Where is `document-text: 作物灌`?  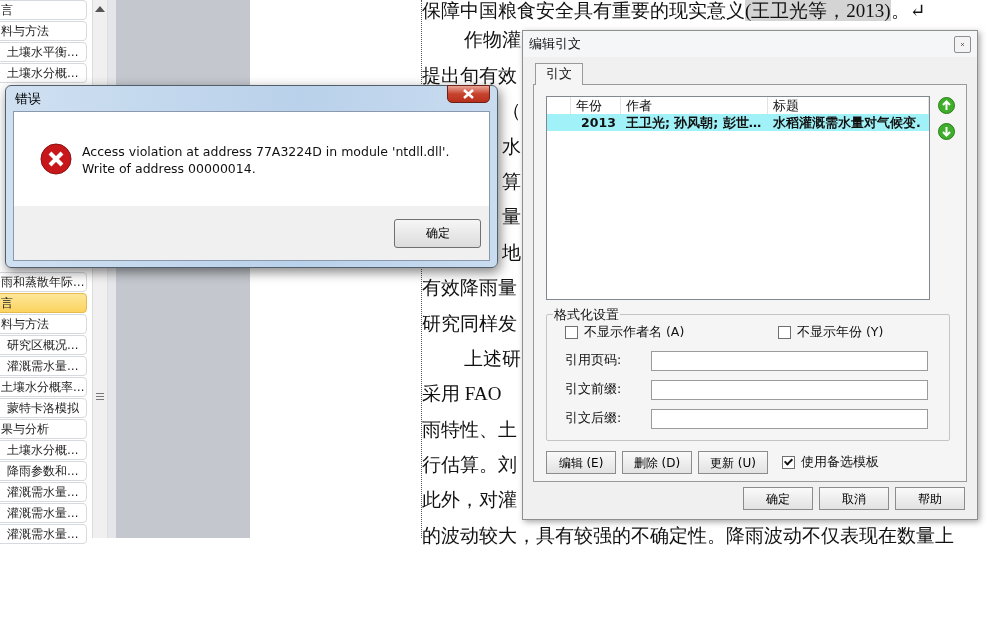
document-text: 作物灌 is located at coordinates (492, 40).